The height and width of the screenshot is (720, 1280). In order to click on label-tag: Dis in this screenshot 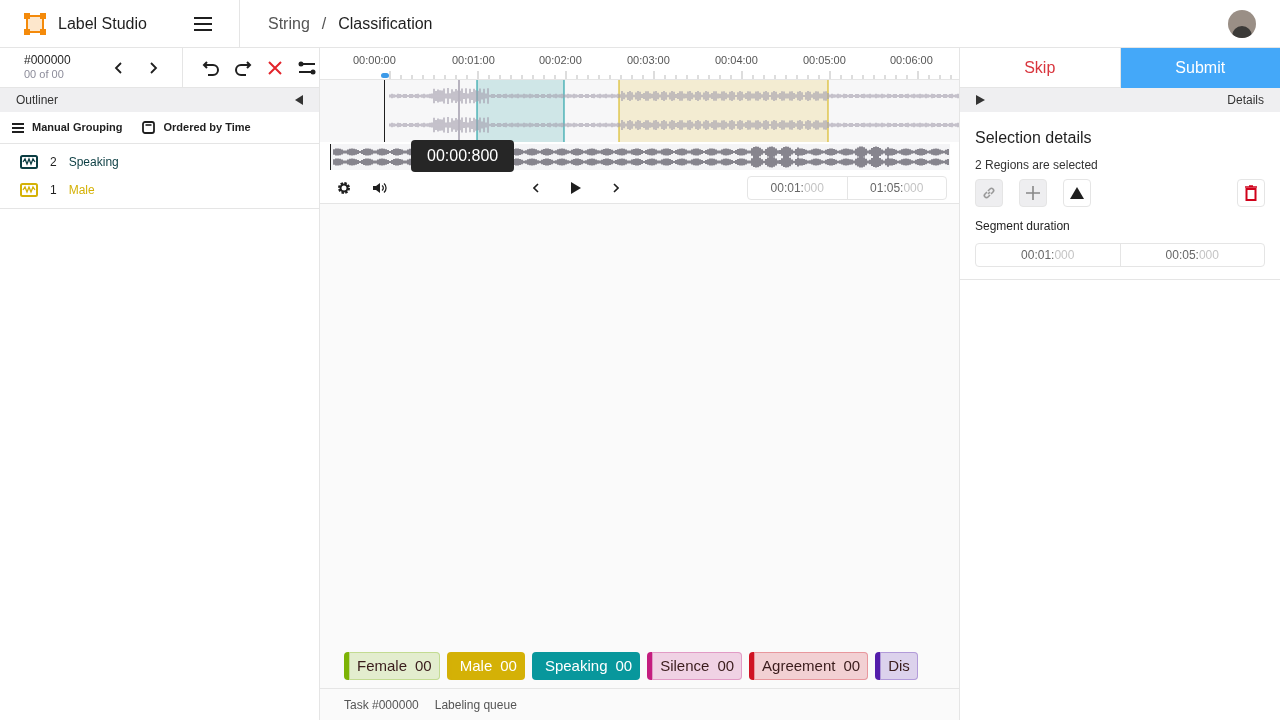, I will do `click(896, 666)`.